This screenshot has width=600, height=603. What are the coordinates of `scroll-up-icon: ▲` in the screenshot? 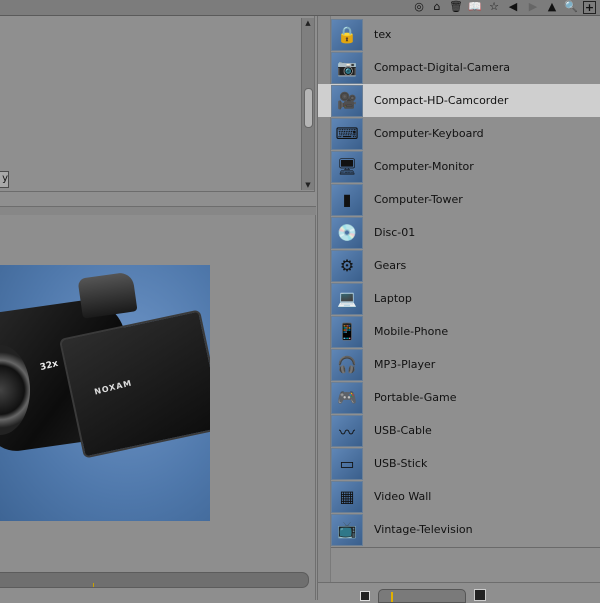 It's located at (308, 23).